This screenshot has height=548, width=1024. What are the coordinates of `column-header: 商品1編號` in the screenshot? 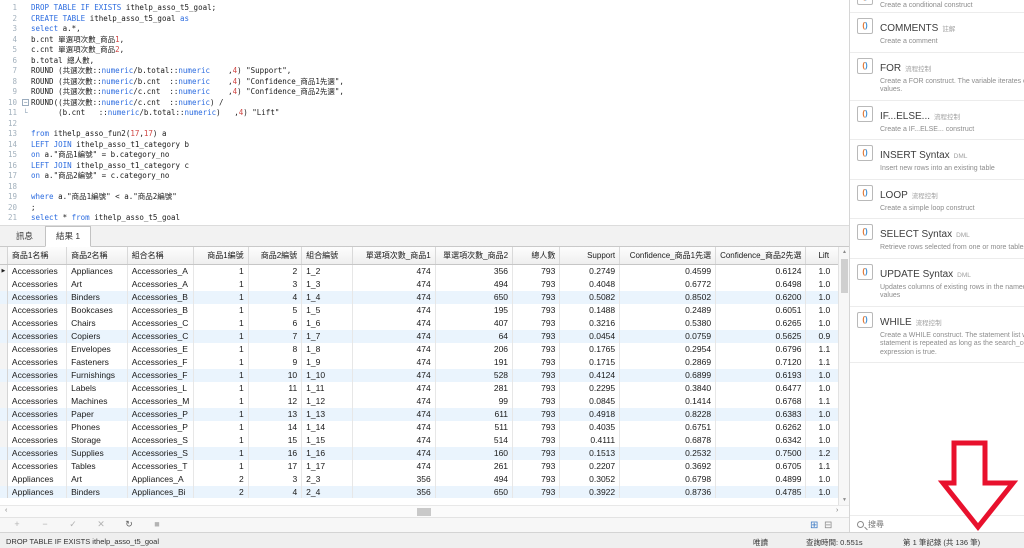 It's located at (221, 256).